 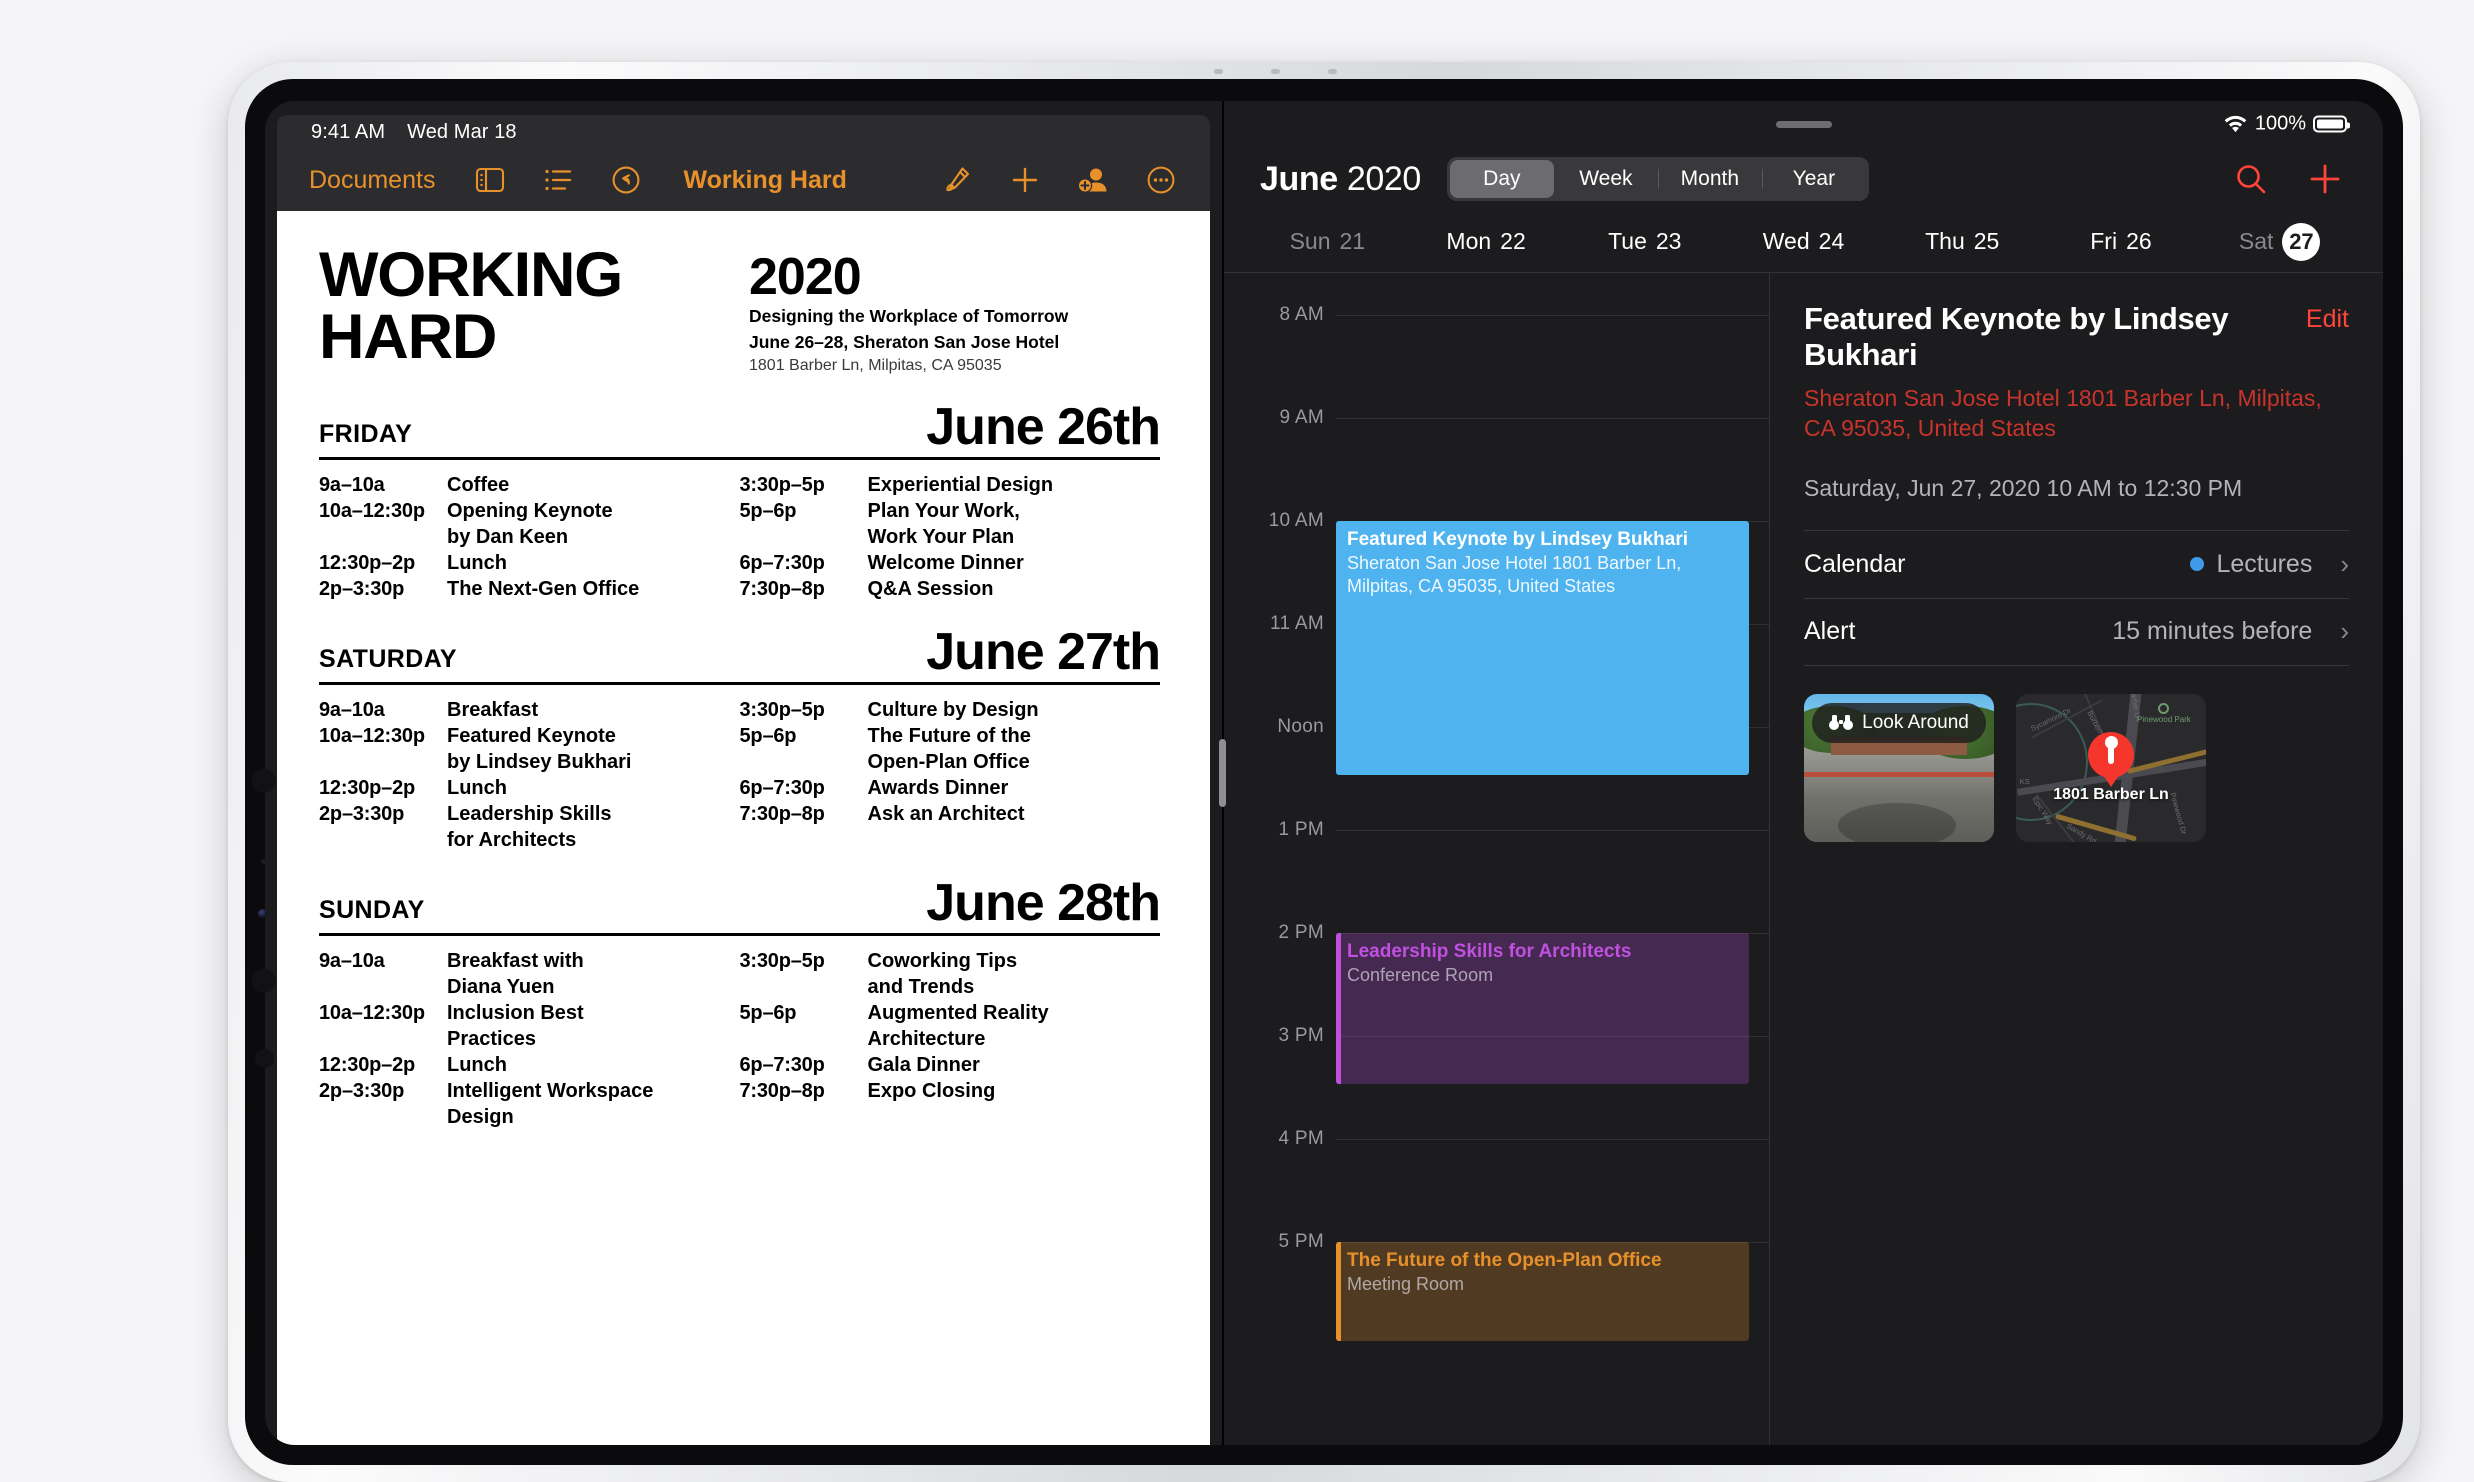 I want to click on schedule-item: Gala Dinner, so click(x=923, y=1064).